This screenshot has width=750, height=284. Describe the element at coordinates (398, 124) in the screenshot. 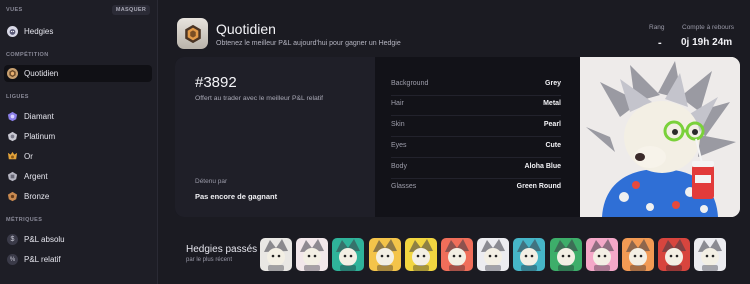

I see `trait-key: Skin` at that location.